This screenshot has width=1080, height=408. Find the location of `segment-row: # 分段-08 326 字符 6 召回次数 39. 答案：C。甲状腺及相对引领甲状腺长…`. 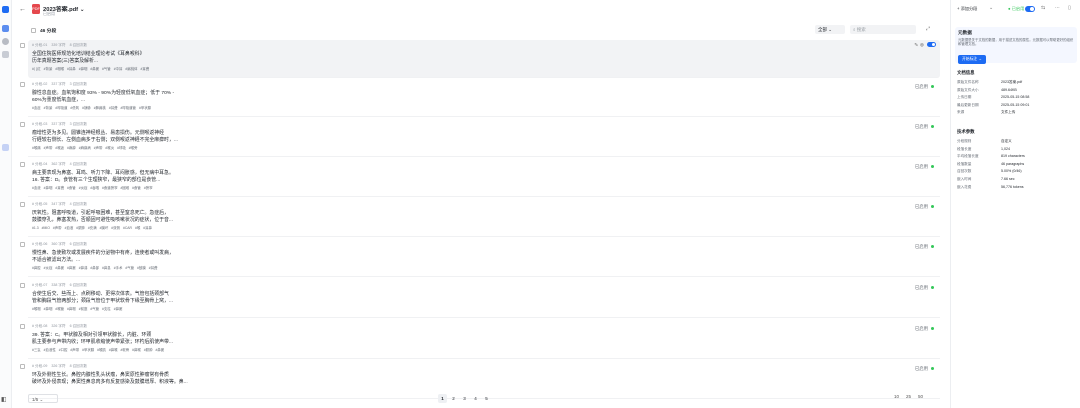

segment-row: # 分段-08 326 字符 6 召回次数 39. 答案：C。甲状腺及相对引领甲状腺长… is located at coordinates (480, 340).